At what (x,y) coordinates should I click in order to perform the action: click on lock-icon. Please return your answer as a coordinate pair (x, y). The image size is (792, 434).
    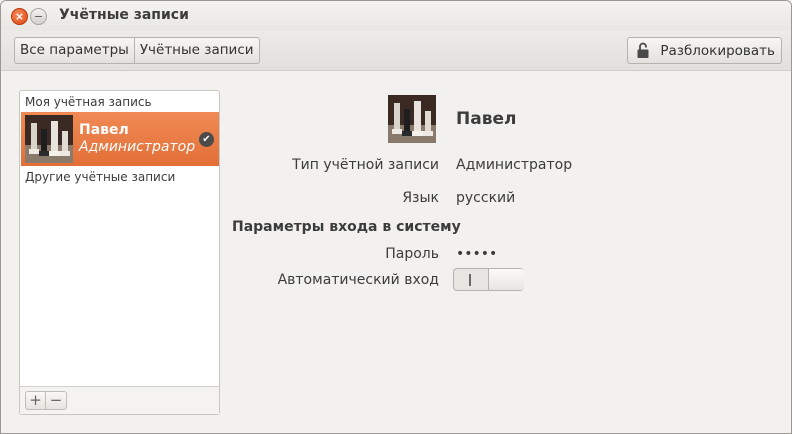
    Looking at the image, I should click on (643, 50).